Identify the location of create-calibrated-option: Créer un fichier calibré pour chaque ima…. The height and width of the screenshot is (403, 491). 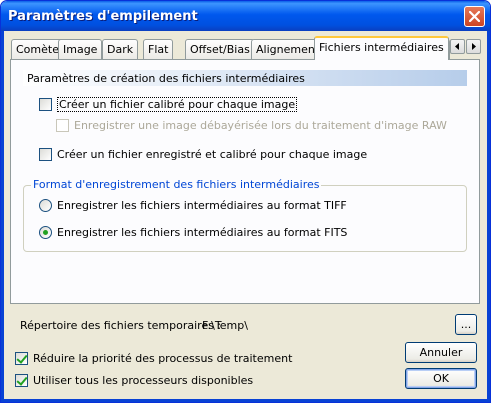
(168, 104).